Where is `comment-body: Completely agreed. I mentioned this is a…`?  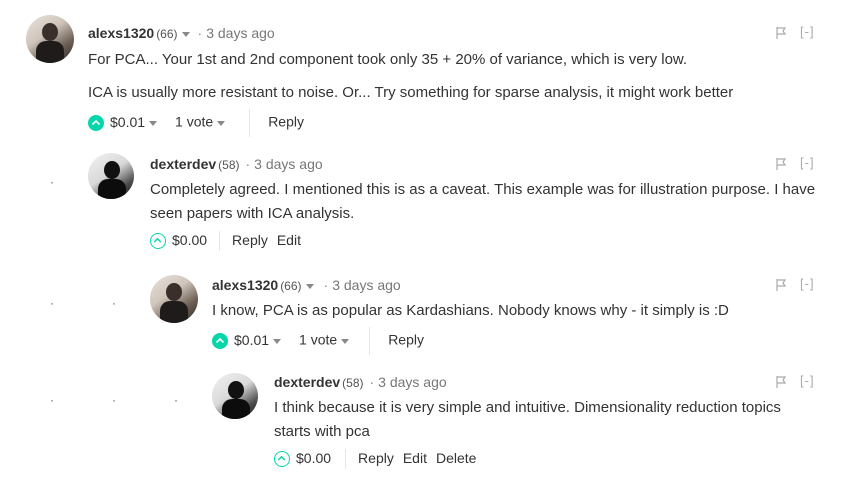 comment-body: Completely agreed. I mentioned this is a… is located at coordinates (484, 202).